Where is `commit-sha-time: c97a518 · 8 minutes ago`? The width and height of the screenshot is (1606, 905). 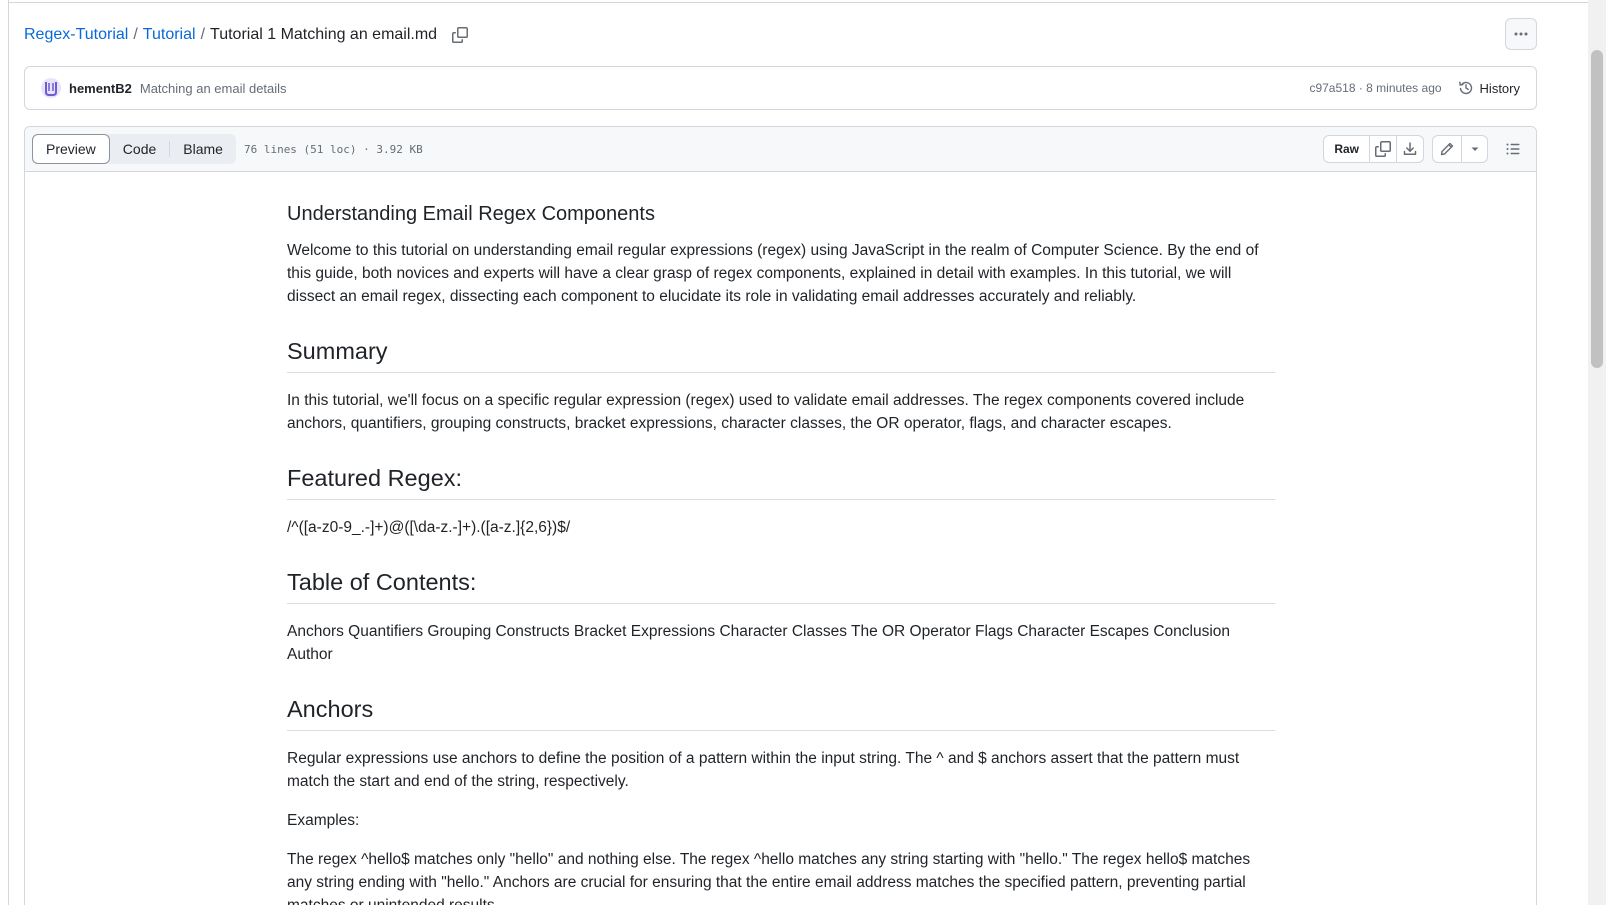
commit-sha-time: c97a518 · 8 minutes ago is located at coordinates (1375, 88).